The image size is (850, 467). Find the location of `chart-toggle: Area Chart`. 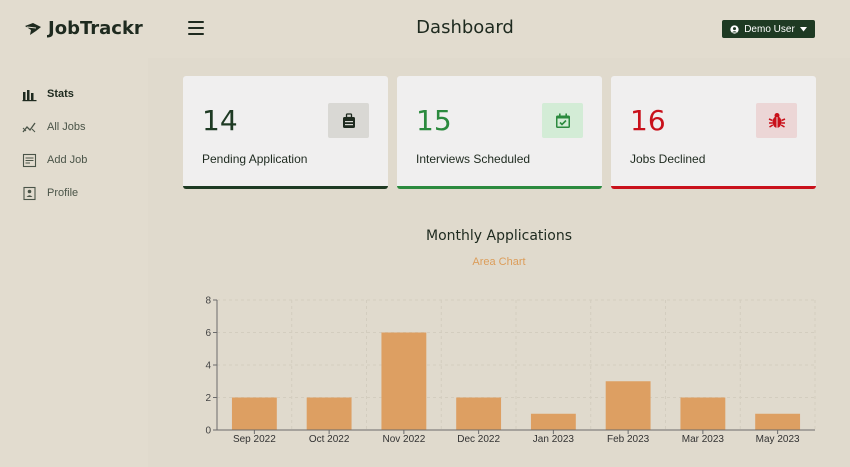

chart-toggle: Area Chart is located at coordinates (499, 262).